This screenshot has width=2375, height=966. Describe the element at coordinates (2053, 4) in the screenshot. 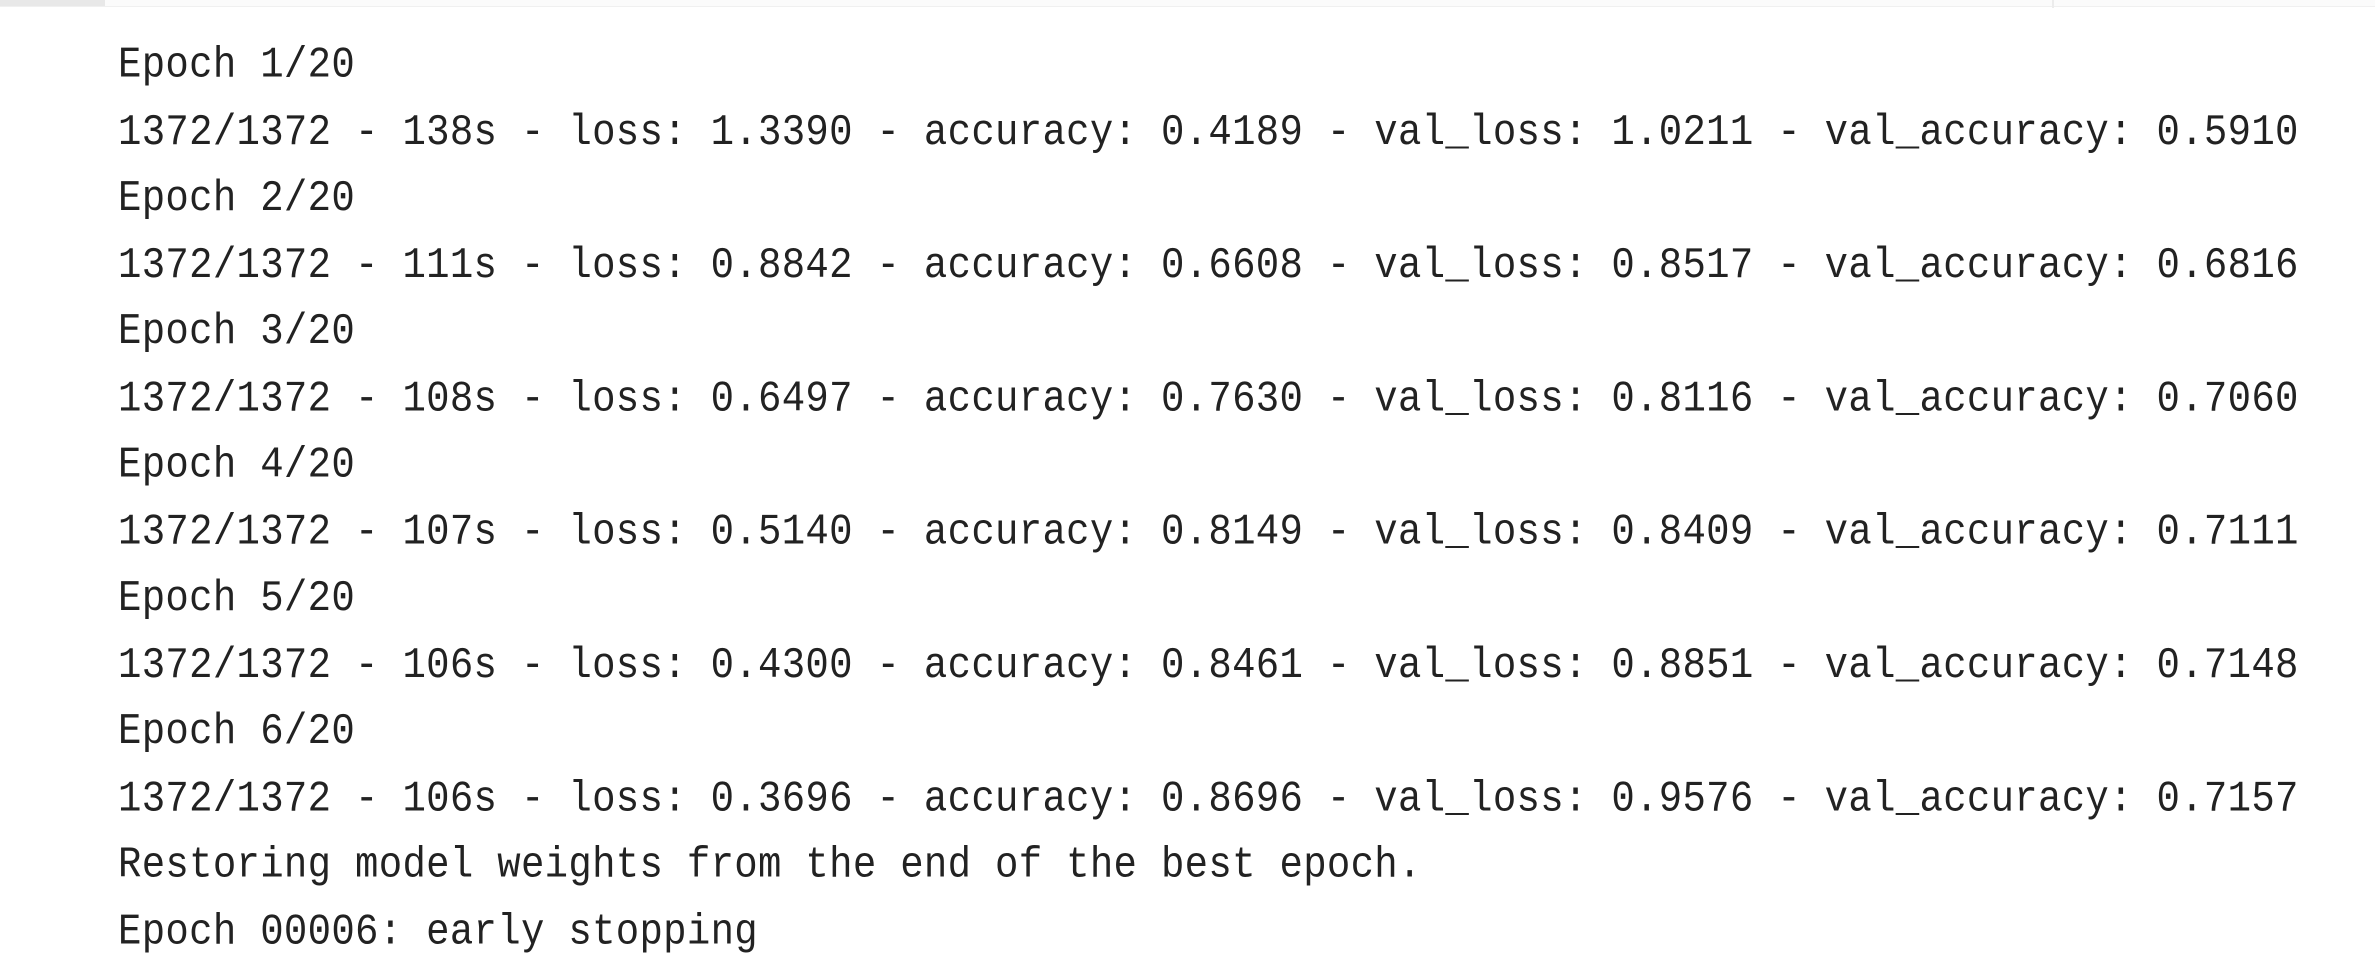

I see `top-bar-divider` at that location.